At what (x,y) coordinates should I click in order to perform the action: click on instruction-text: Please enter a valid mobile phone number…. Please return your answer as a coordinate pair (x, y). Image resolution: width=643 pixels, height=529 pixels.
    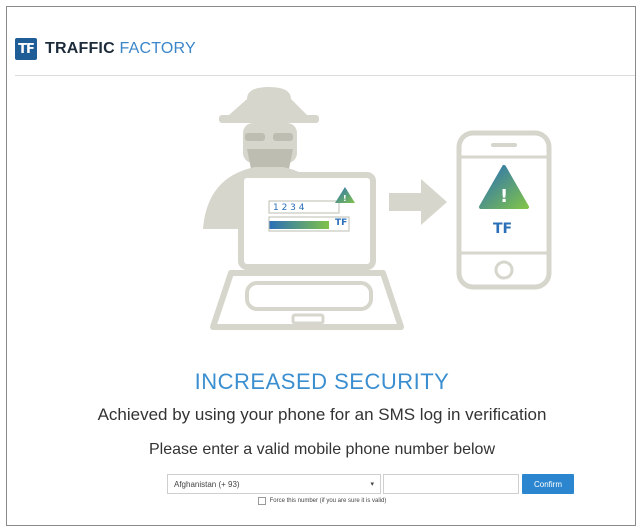
    Looking at the image, I should click on (322, 449).